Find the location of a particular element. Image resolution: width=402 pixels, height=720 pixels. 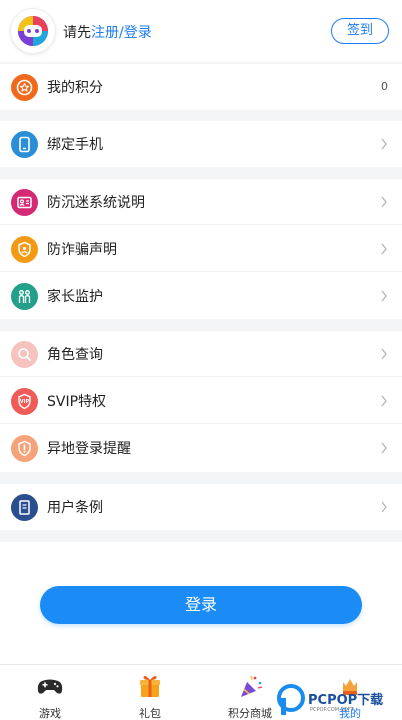

alert-shield-icon is located at coordinates (24, 448).